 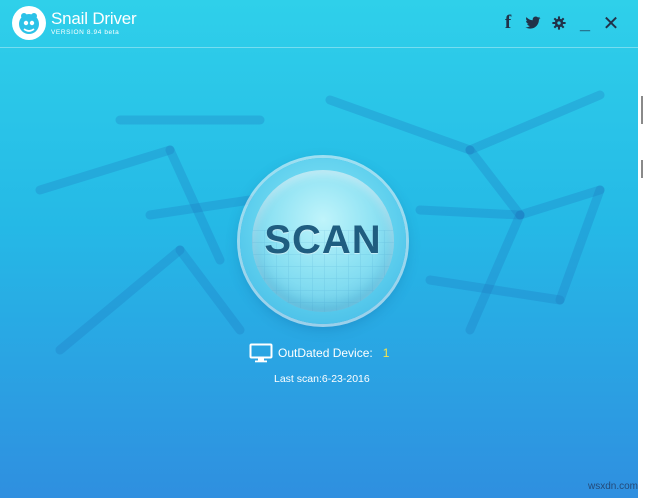 I want to click on minimize-button: _, so click(x=585, y=23).